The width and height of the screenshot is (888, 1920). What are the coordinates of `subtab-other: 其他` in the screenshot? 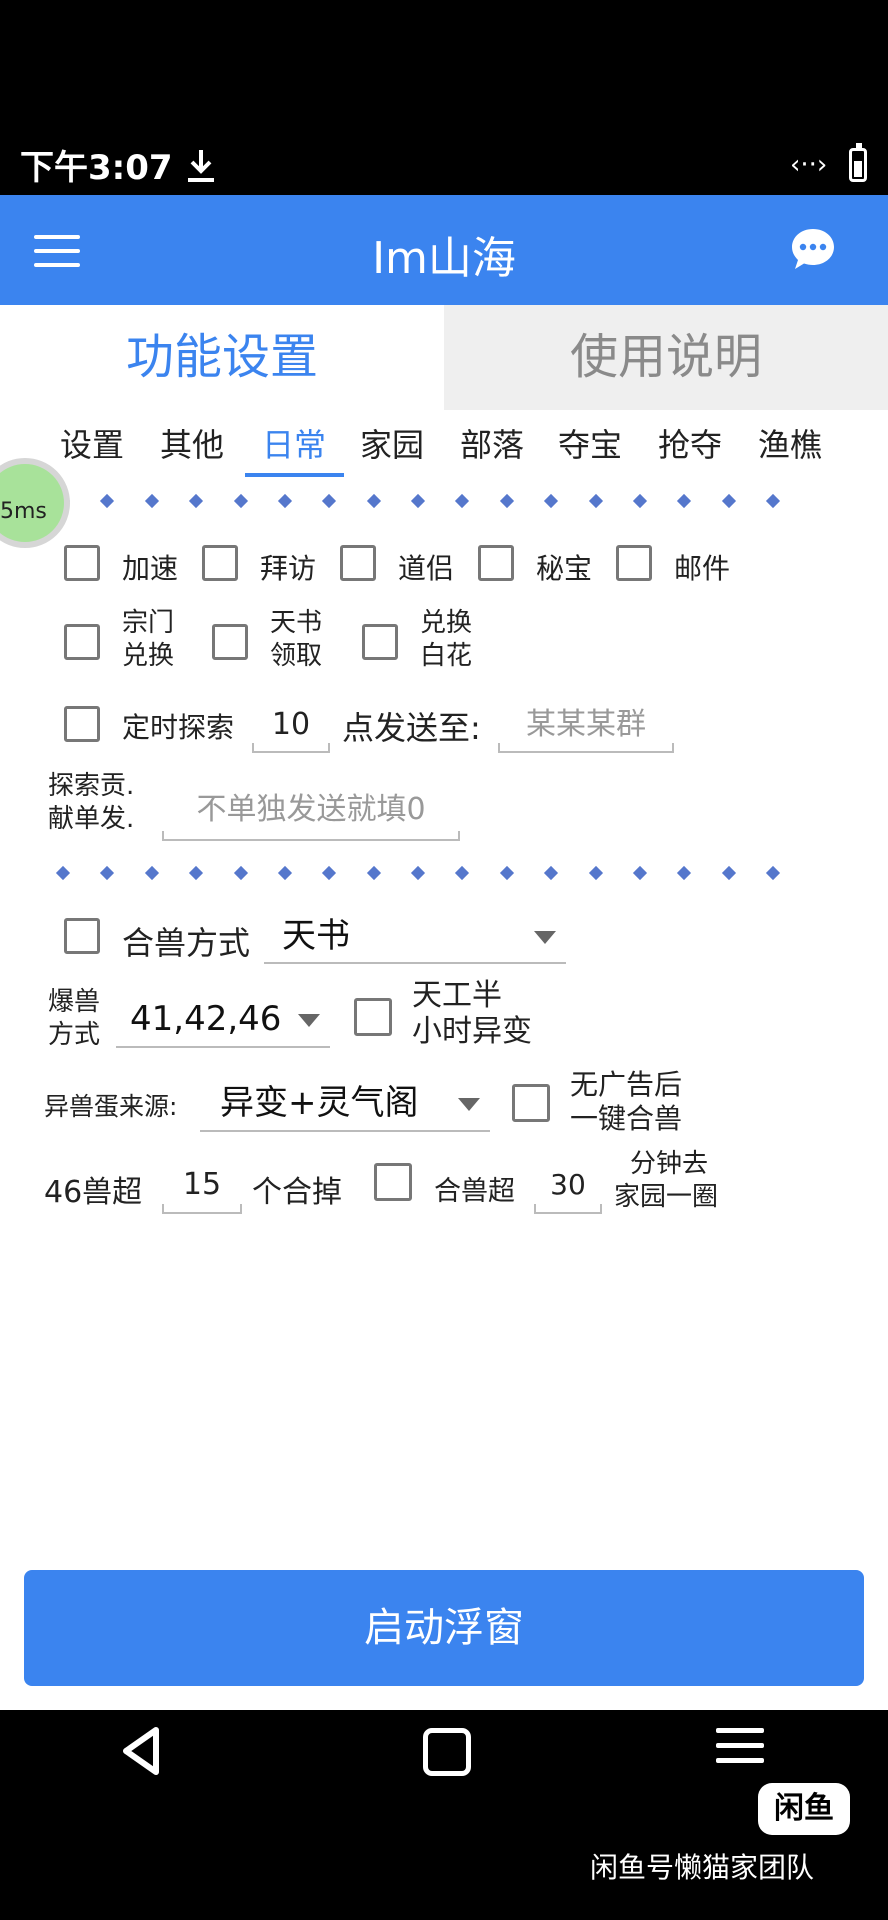 It's located at (192, 443).